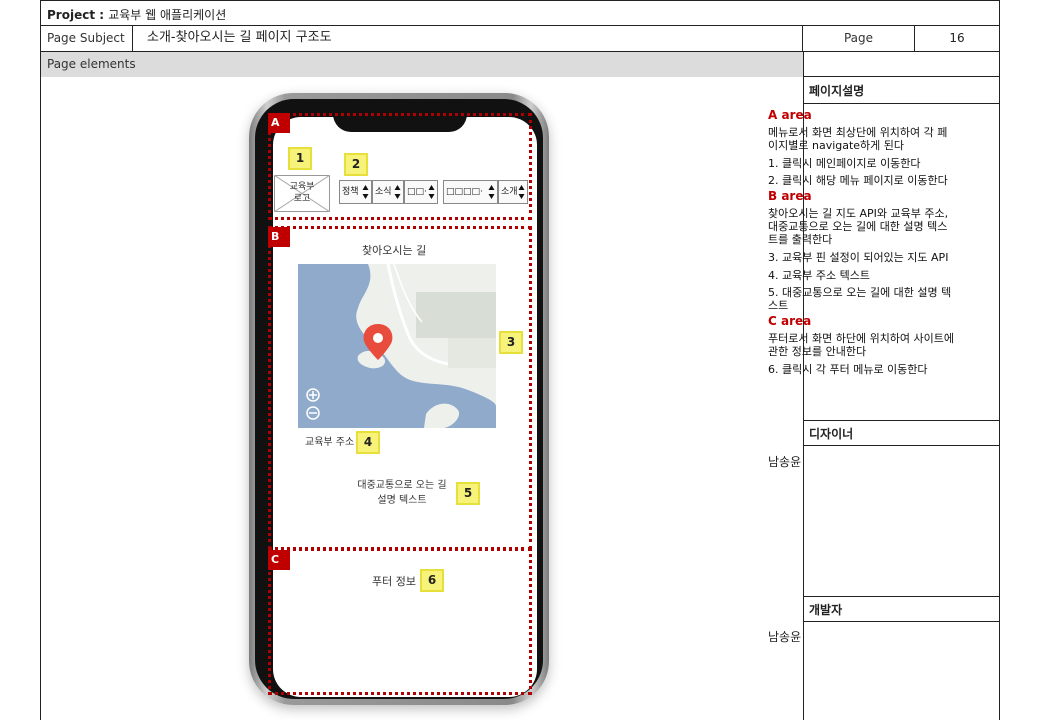 The image size is (1040, 720). Describe the element at coordinates (901, 91) in the screenshot. I see `desc-title: 페이지설명` at that location.